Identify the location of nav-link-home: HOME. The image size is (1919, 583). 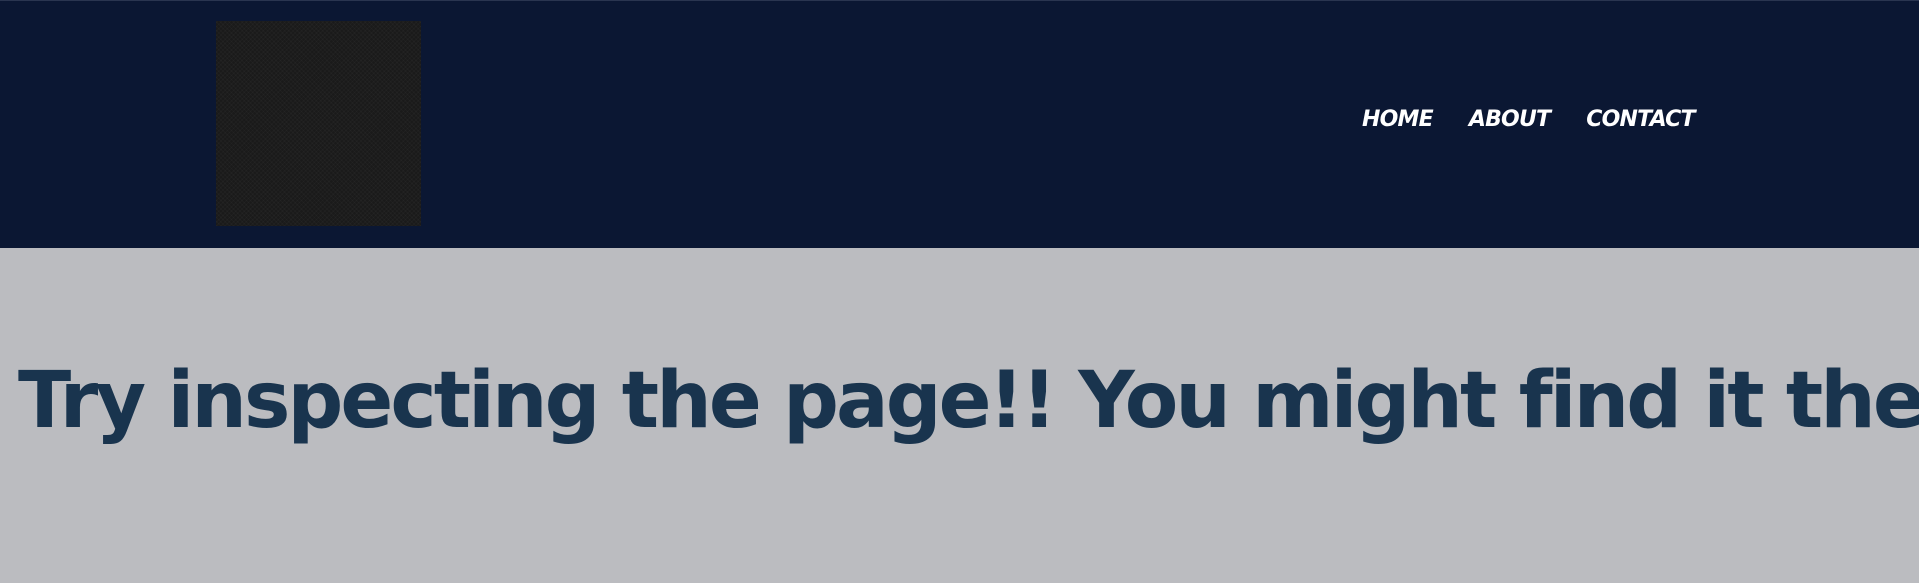
(1398, 120).